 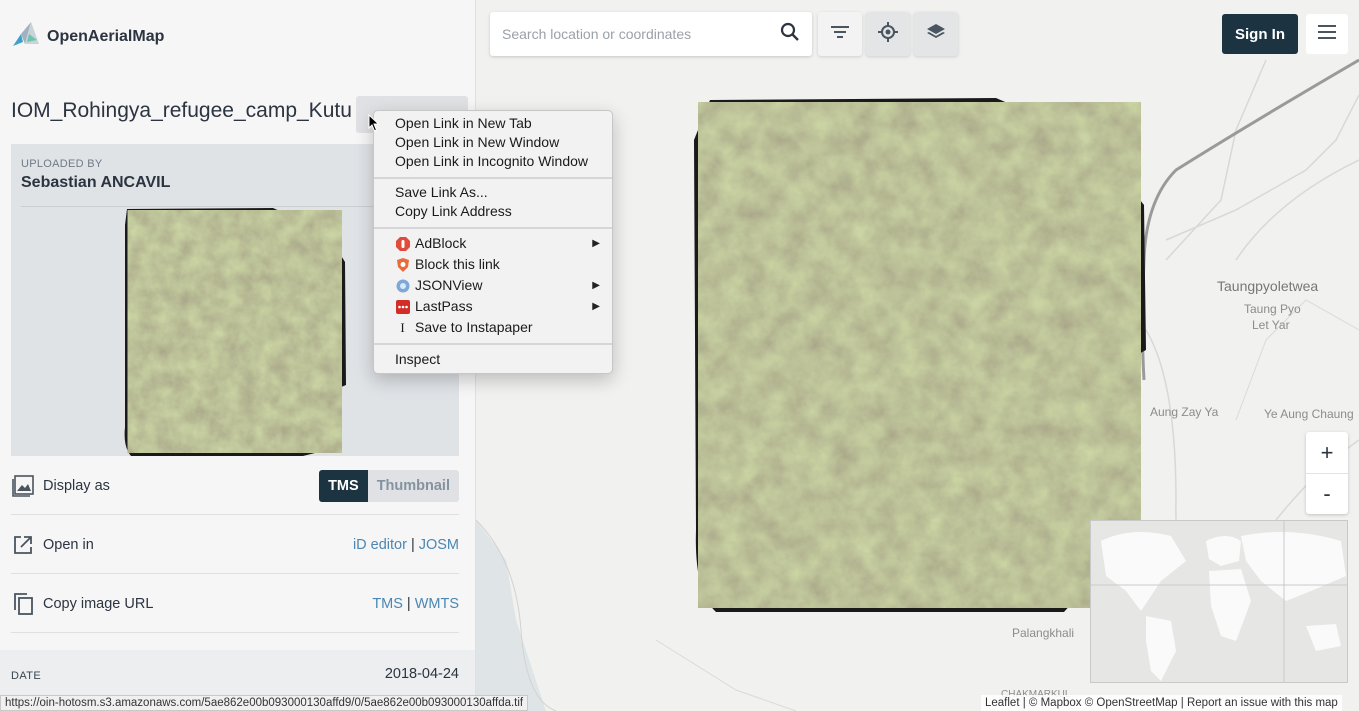 What do you see at coordinates (493, 211) in the screenshot?
I see `menu-copy-link: Copy Link Address` at bounding box center [493, 211].